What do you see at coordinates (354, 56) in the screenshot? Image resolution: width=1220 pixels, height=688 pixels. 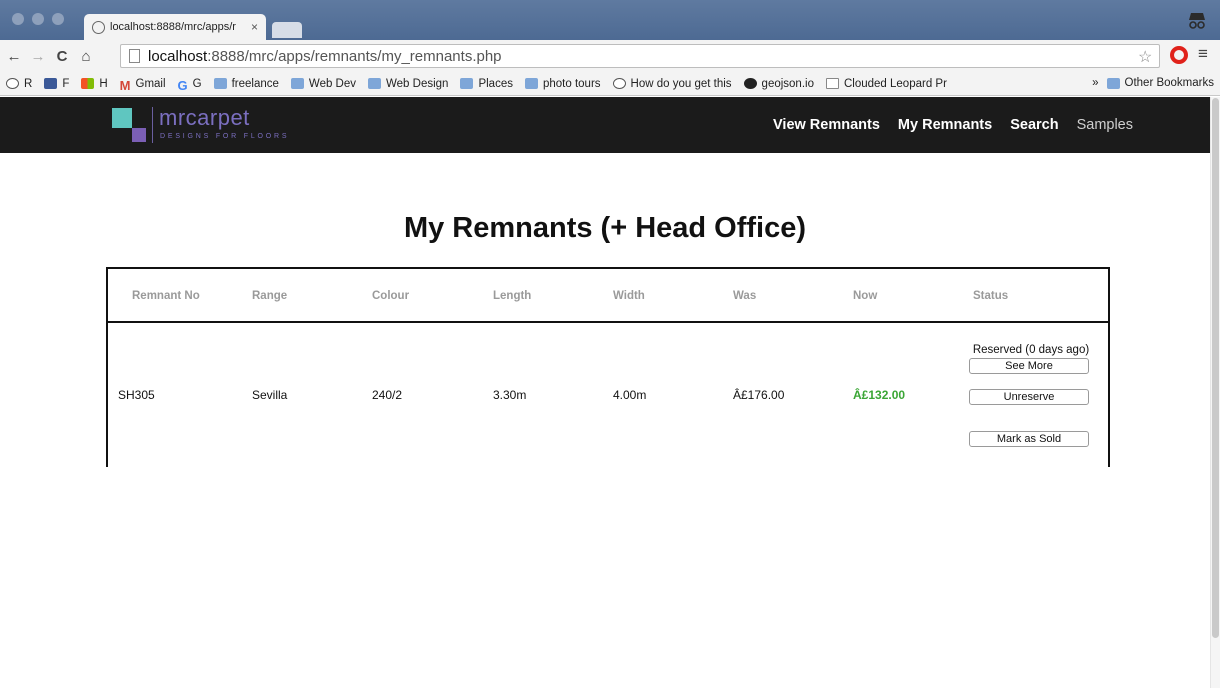 I see `url-path: :8888/mrc/apps/remnants/my_remnants.php` at bounding box center [354, 56].